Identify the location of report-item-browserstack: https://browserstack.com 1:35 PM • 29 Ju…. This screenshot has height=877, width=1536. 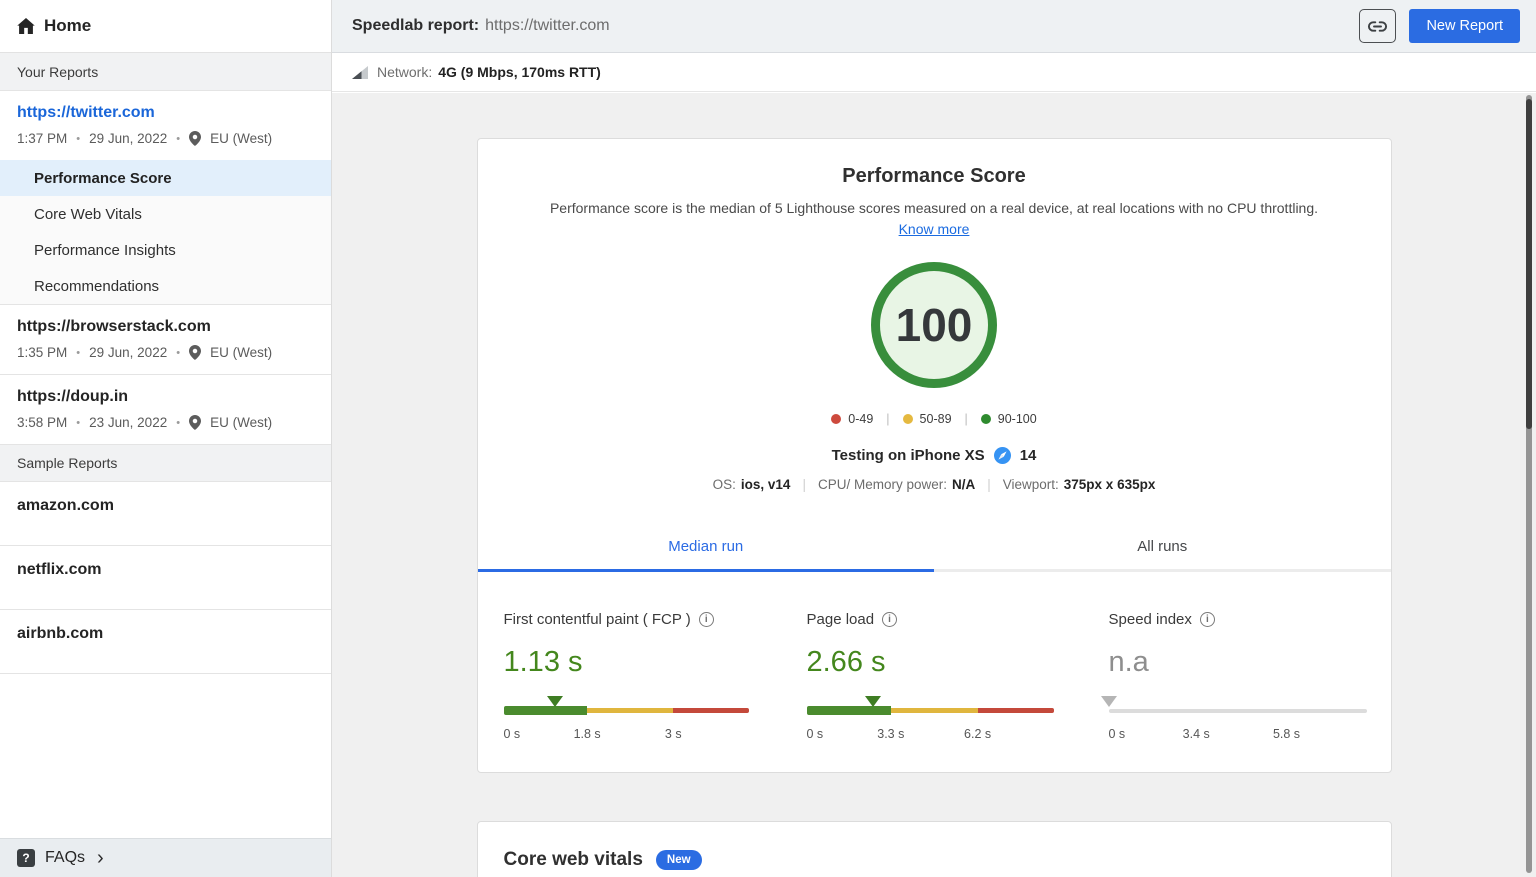
(165, 340).